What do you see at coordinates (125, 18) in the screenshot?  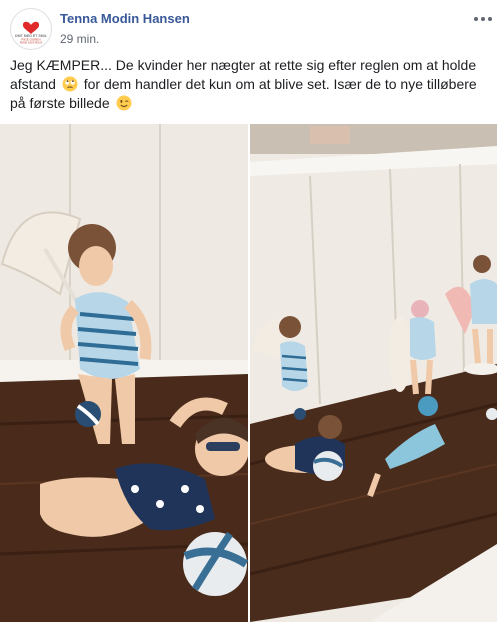 I see `author-name-link: Tenna Modin Hansen` at bounding box center [125, 18].